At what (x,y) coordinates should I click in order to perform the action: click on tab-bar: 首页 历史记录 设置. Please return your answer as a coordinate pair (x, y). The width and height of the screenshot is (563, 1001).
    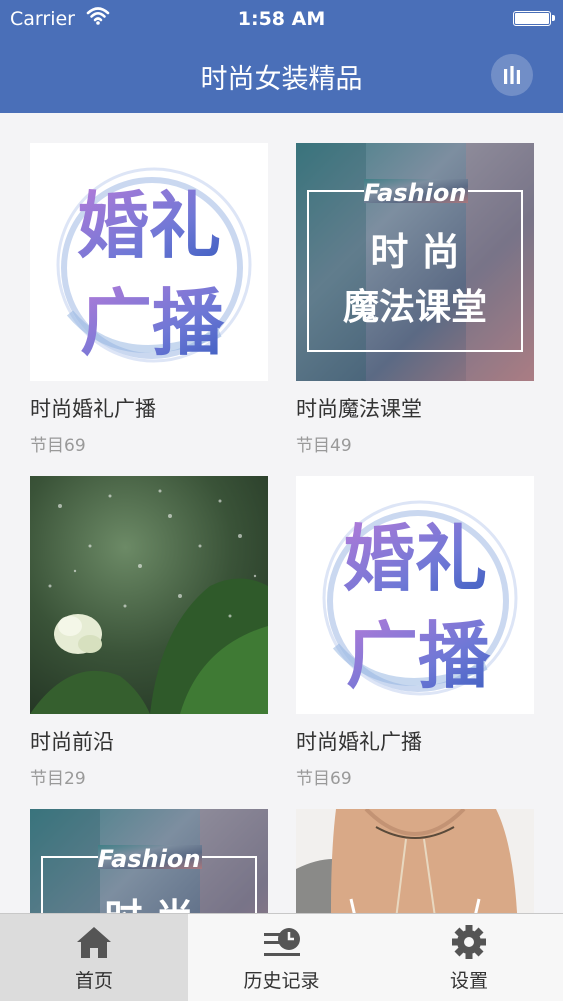
    Looking at the image, I should click on (281, 957).